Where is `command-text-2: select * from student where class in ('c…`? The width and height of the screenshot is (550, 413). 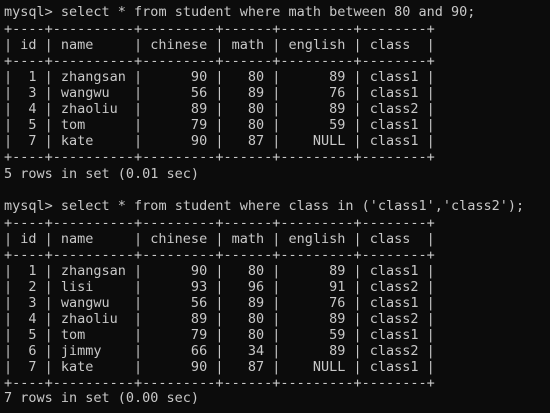 command-text-2: select * from student where class in ('c… is located at coordinates (292, 206).